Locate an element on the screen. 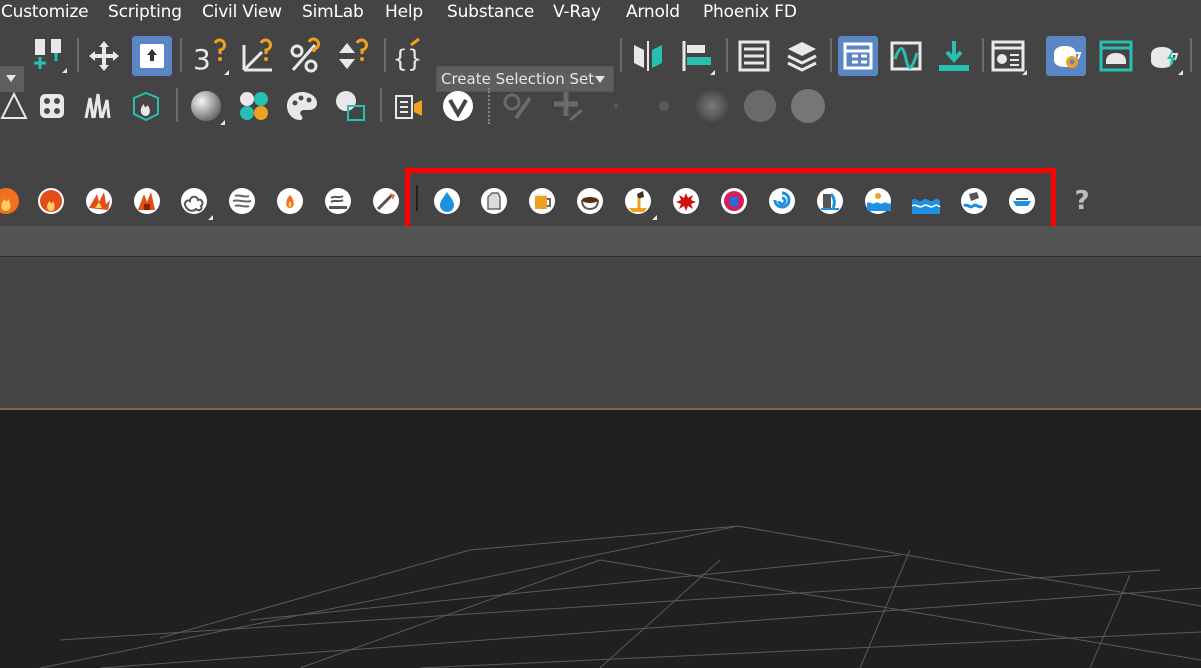 This screenshot has height=668, width=1201. sphere-icon is located at coordinates (206, 106).